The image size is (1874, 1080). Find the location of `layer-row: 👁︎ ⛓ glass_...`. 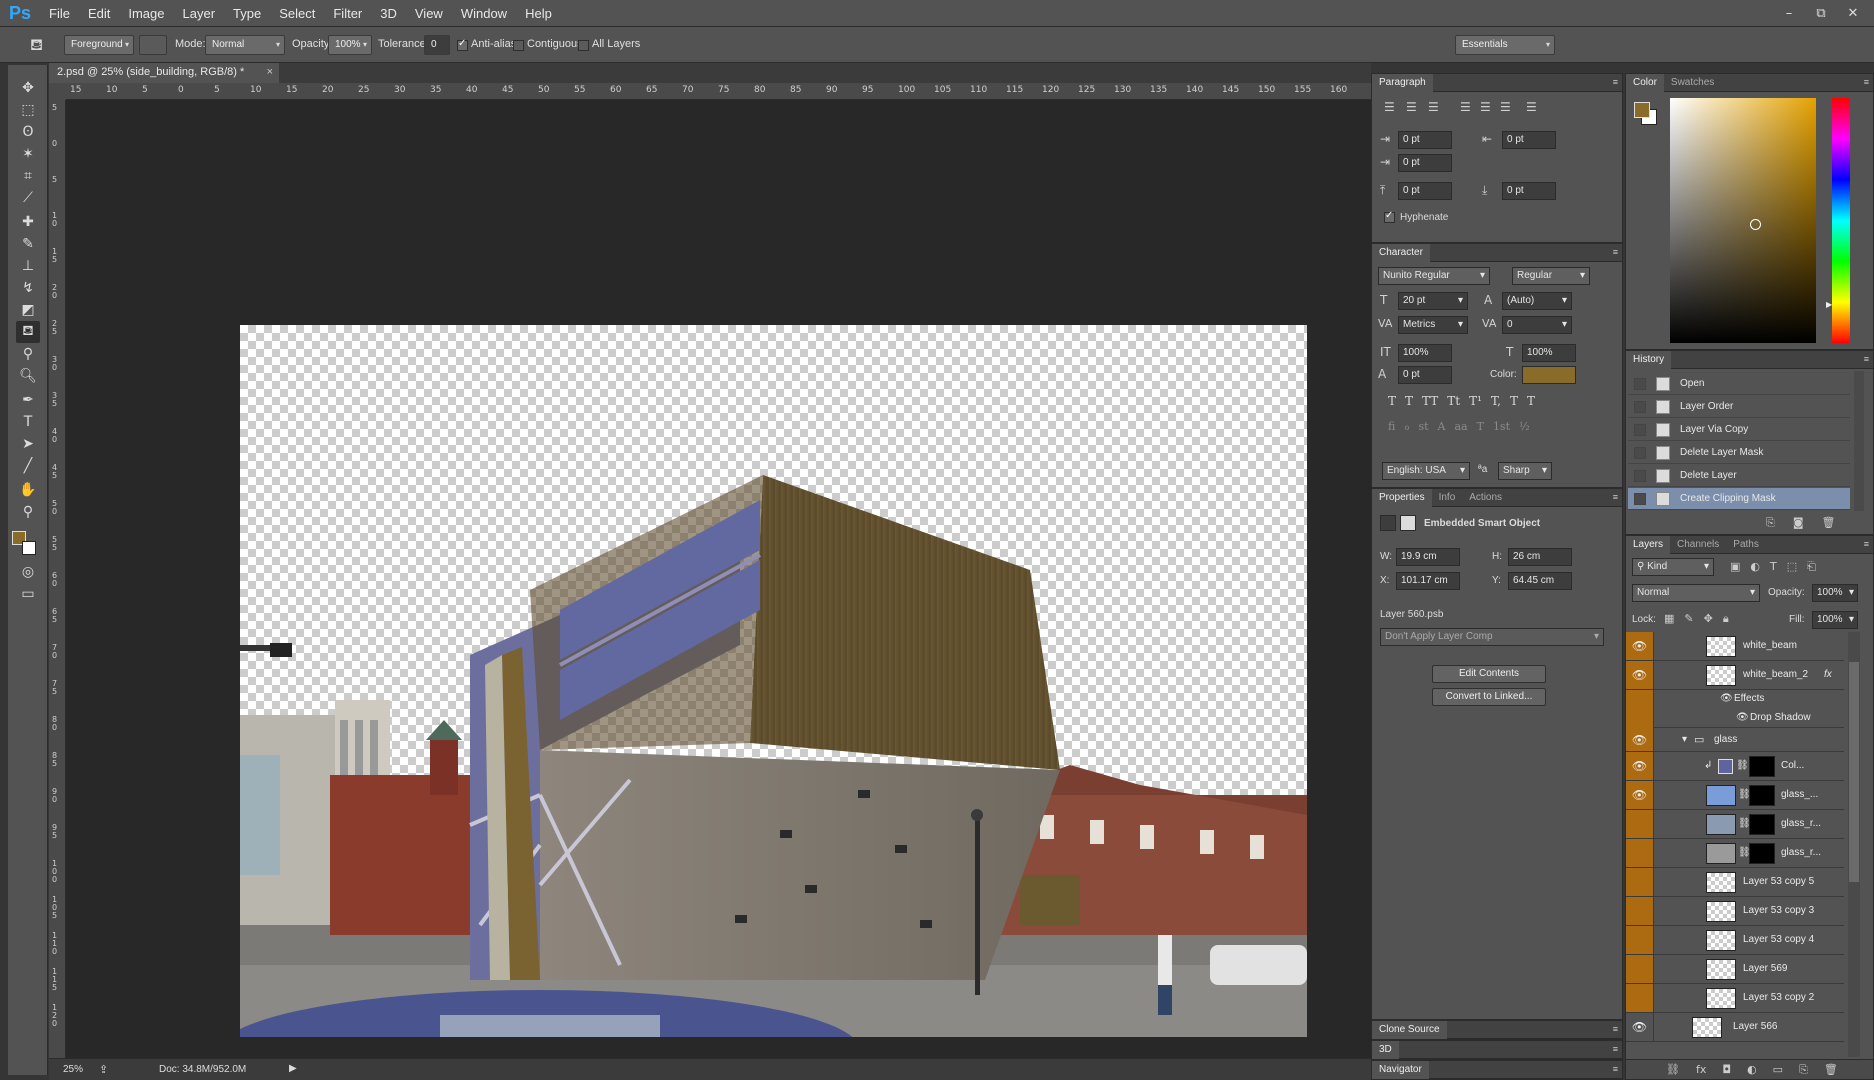

layer-row: 👁︎ ⛓ glass_... is located at coordinates (1735, 795).